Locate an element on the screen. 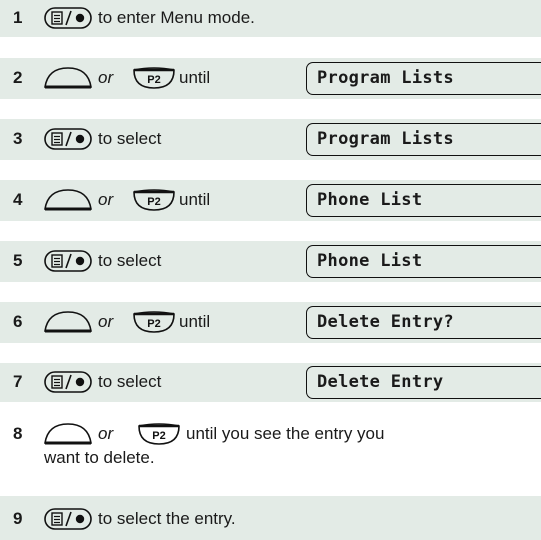  step-7-number: 7 is located at coordinates (18, 381).